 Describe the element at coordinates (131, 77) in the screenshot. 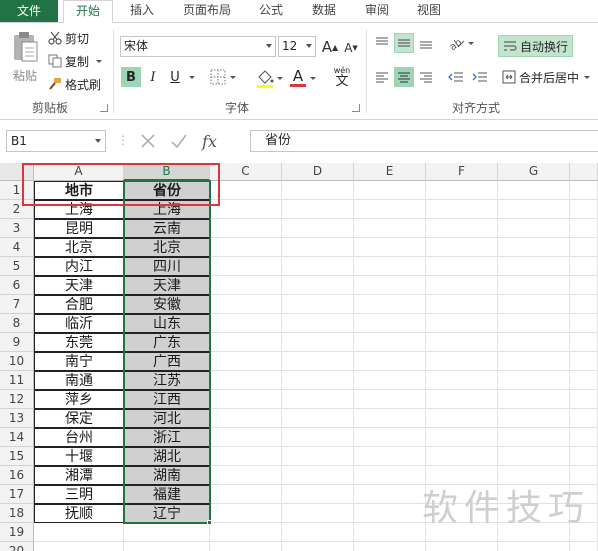

I see `bold-button: B` at that location.